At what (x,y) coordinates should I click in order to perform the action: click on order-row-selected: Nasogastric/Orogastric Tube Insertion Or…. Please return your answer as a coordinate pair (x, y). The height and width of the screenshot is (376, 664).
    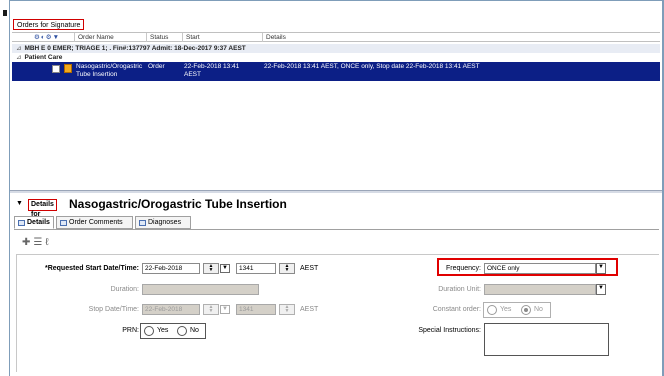
    Looking at the image, I should click on (336, 71).